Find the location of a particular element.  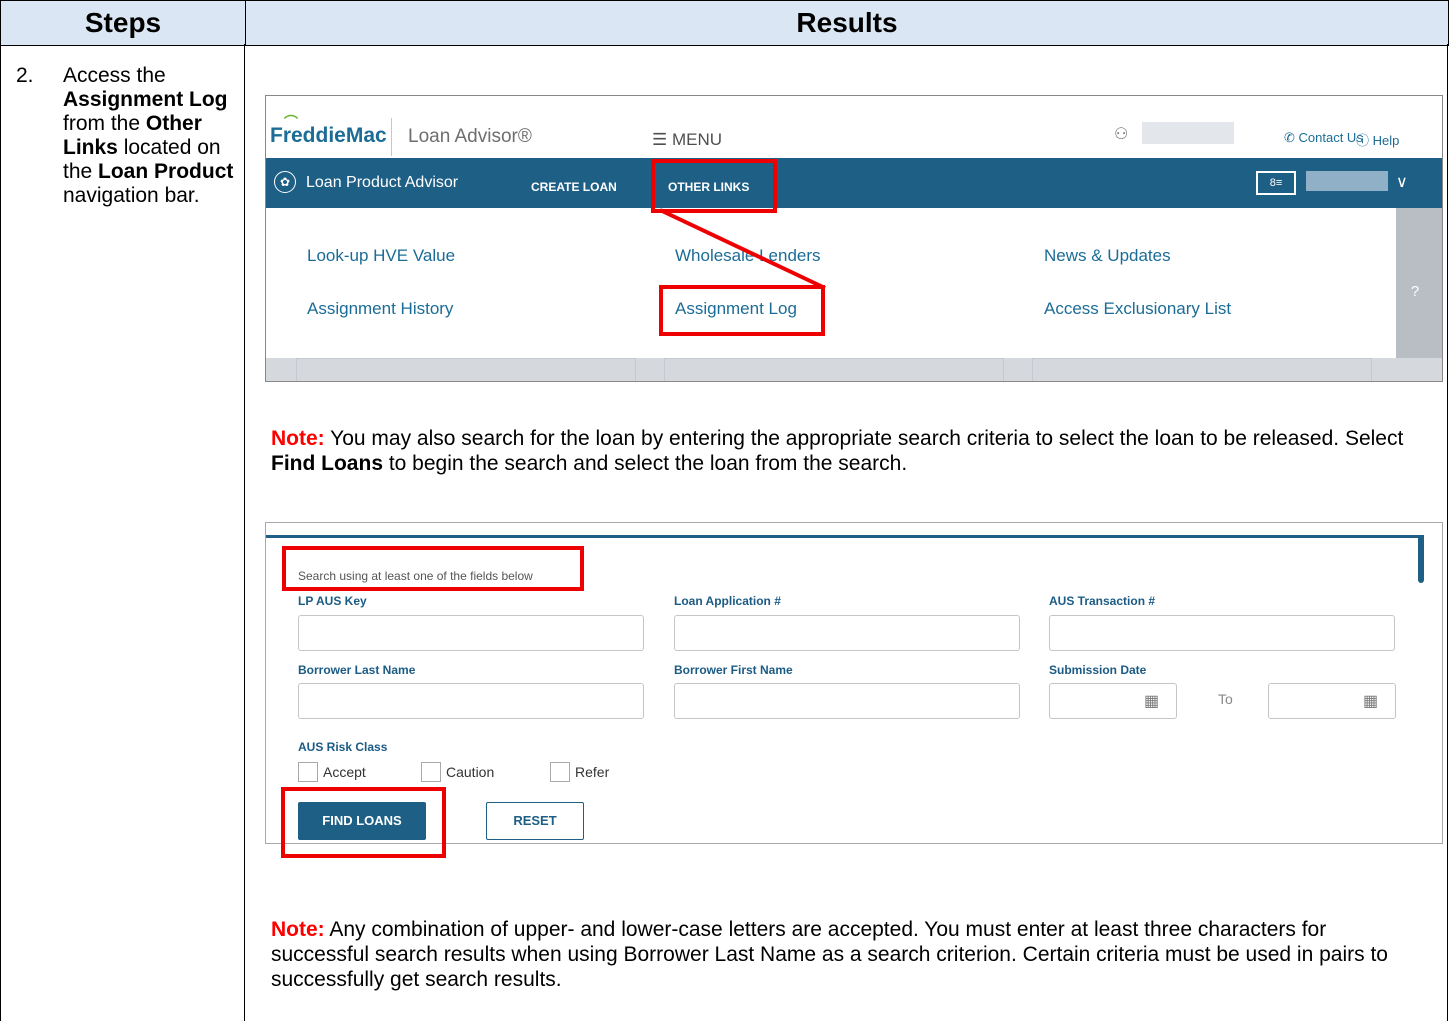

background-tiles is located at coordinates (854, 369).